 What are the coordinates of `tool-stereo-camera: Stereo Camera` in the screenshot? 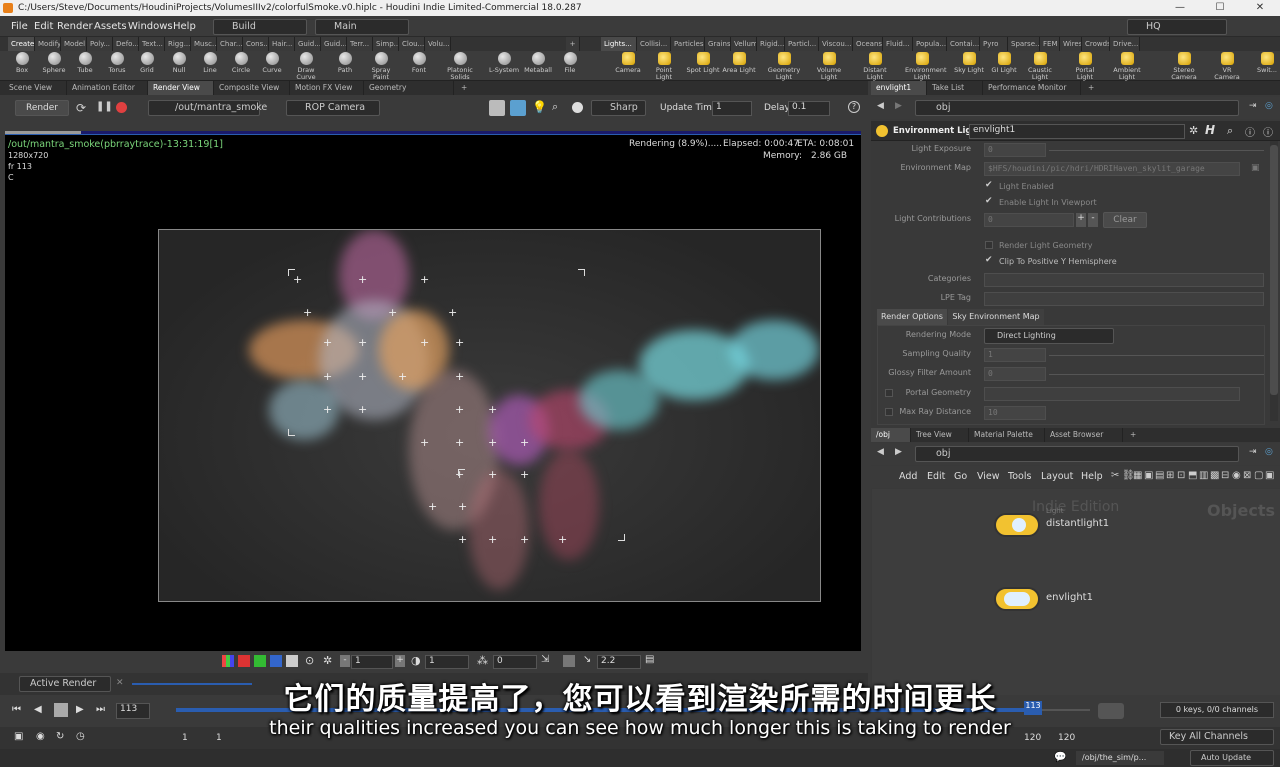 It's located at (1184, 66).